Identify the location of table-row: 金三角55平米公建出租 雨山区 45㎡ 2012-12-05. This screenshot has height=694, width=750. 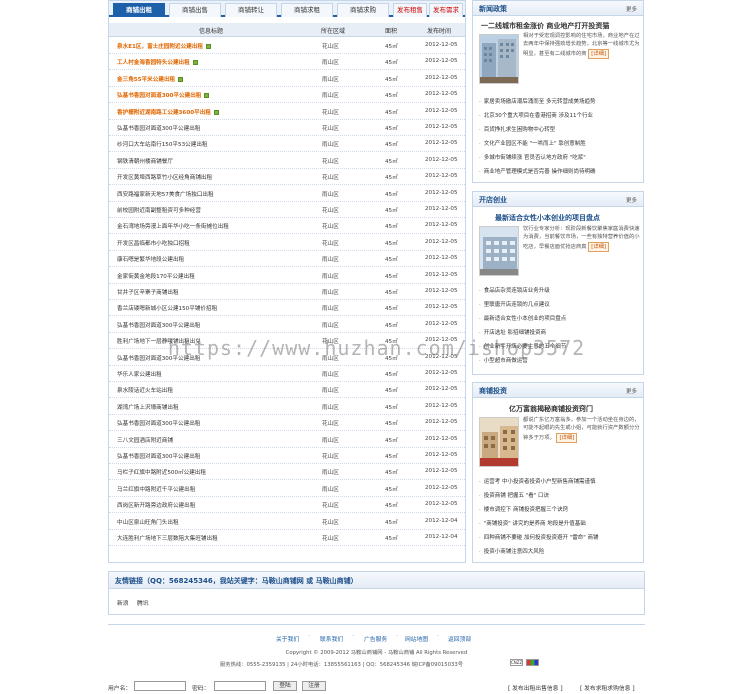
(287, 79).